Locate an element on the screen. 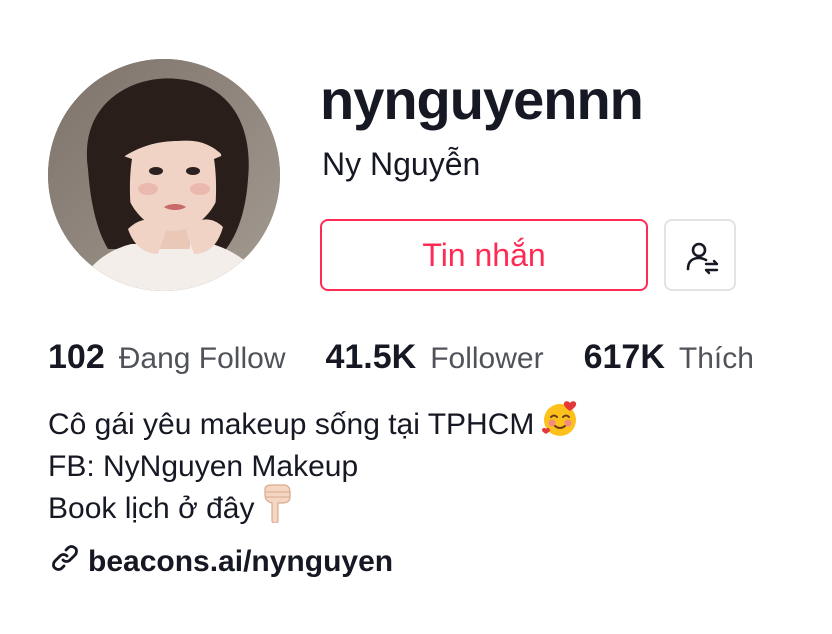 This screenshot has height=634, width=832. smiling-face-hearts-icon is located at coordinates (560, 425).